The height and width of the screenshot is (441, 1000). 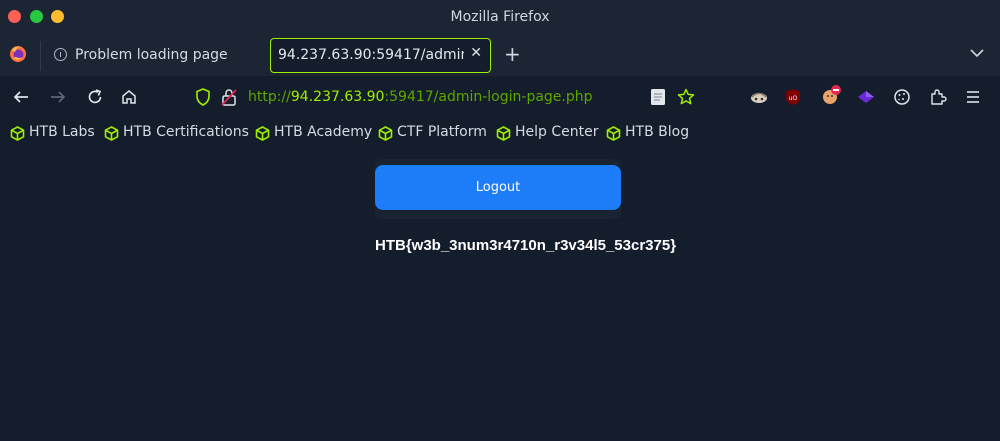 I want to click on tab-admin-login: 94.237.63.90:59417/admin-l ✕, so click(x=380, y=55).